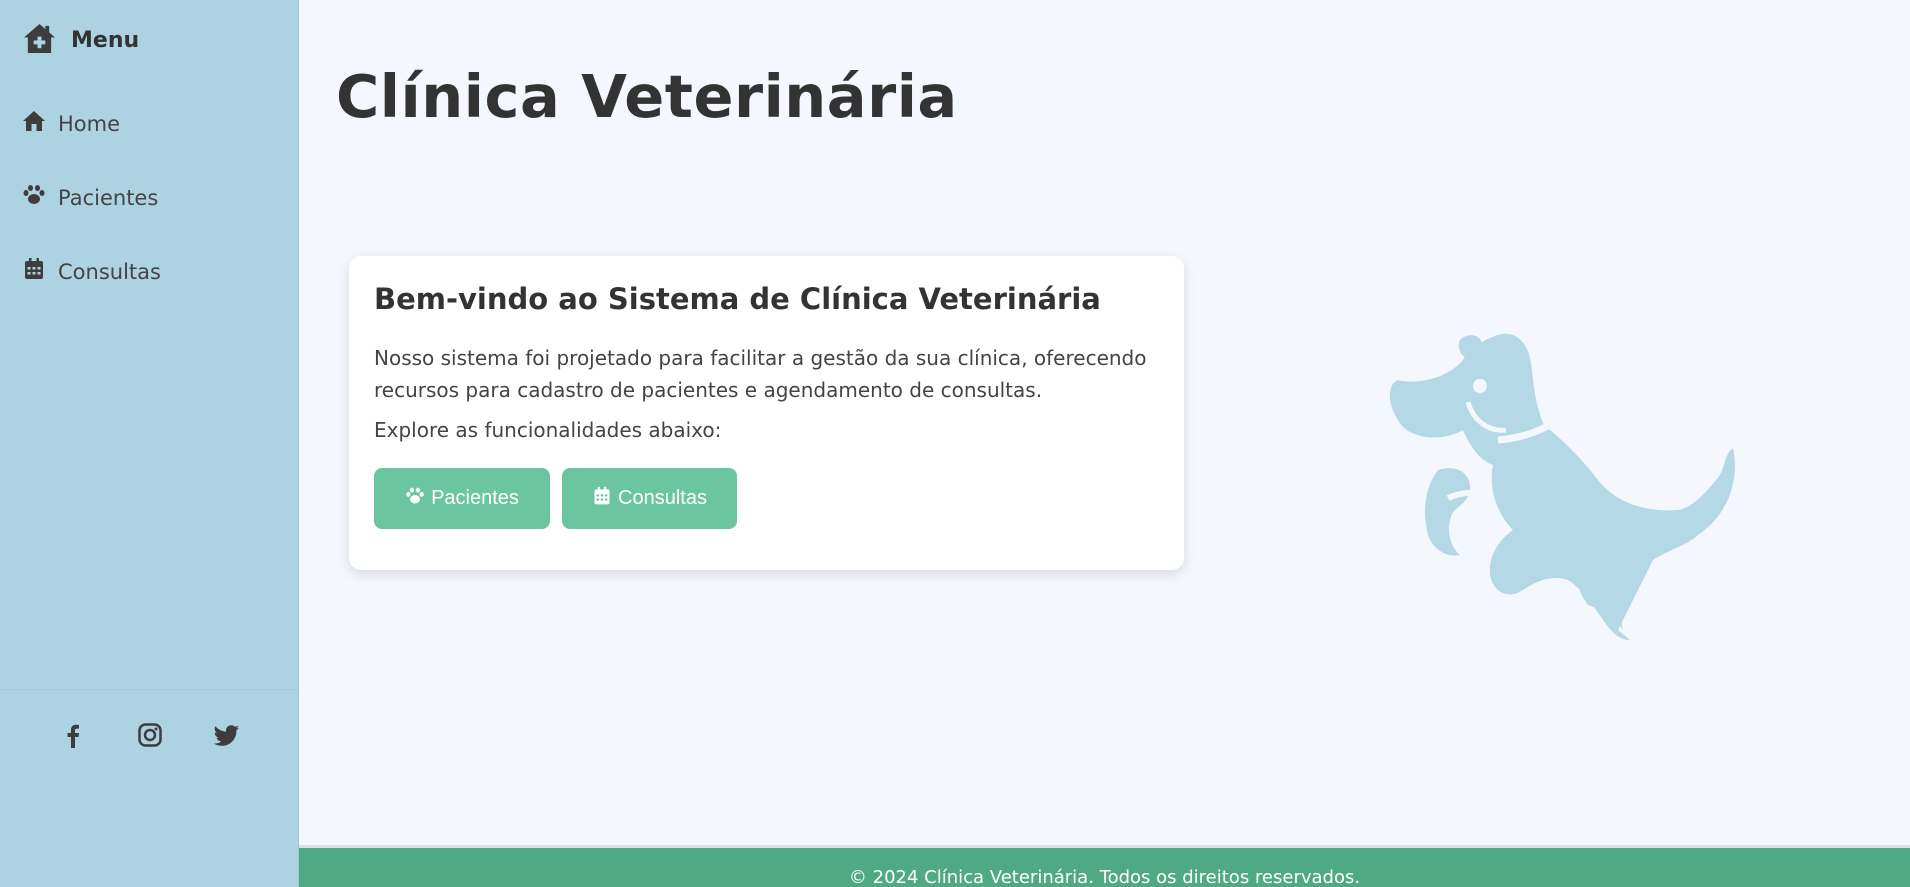  I want to click on sidebar-item-label: Home, so click(89, 123).